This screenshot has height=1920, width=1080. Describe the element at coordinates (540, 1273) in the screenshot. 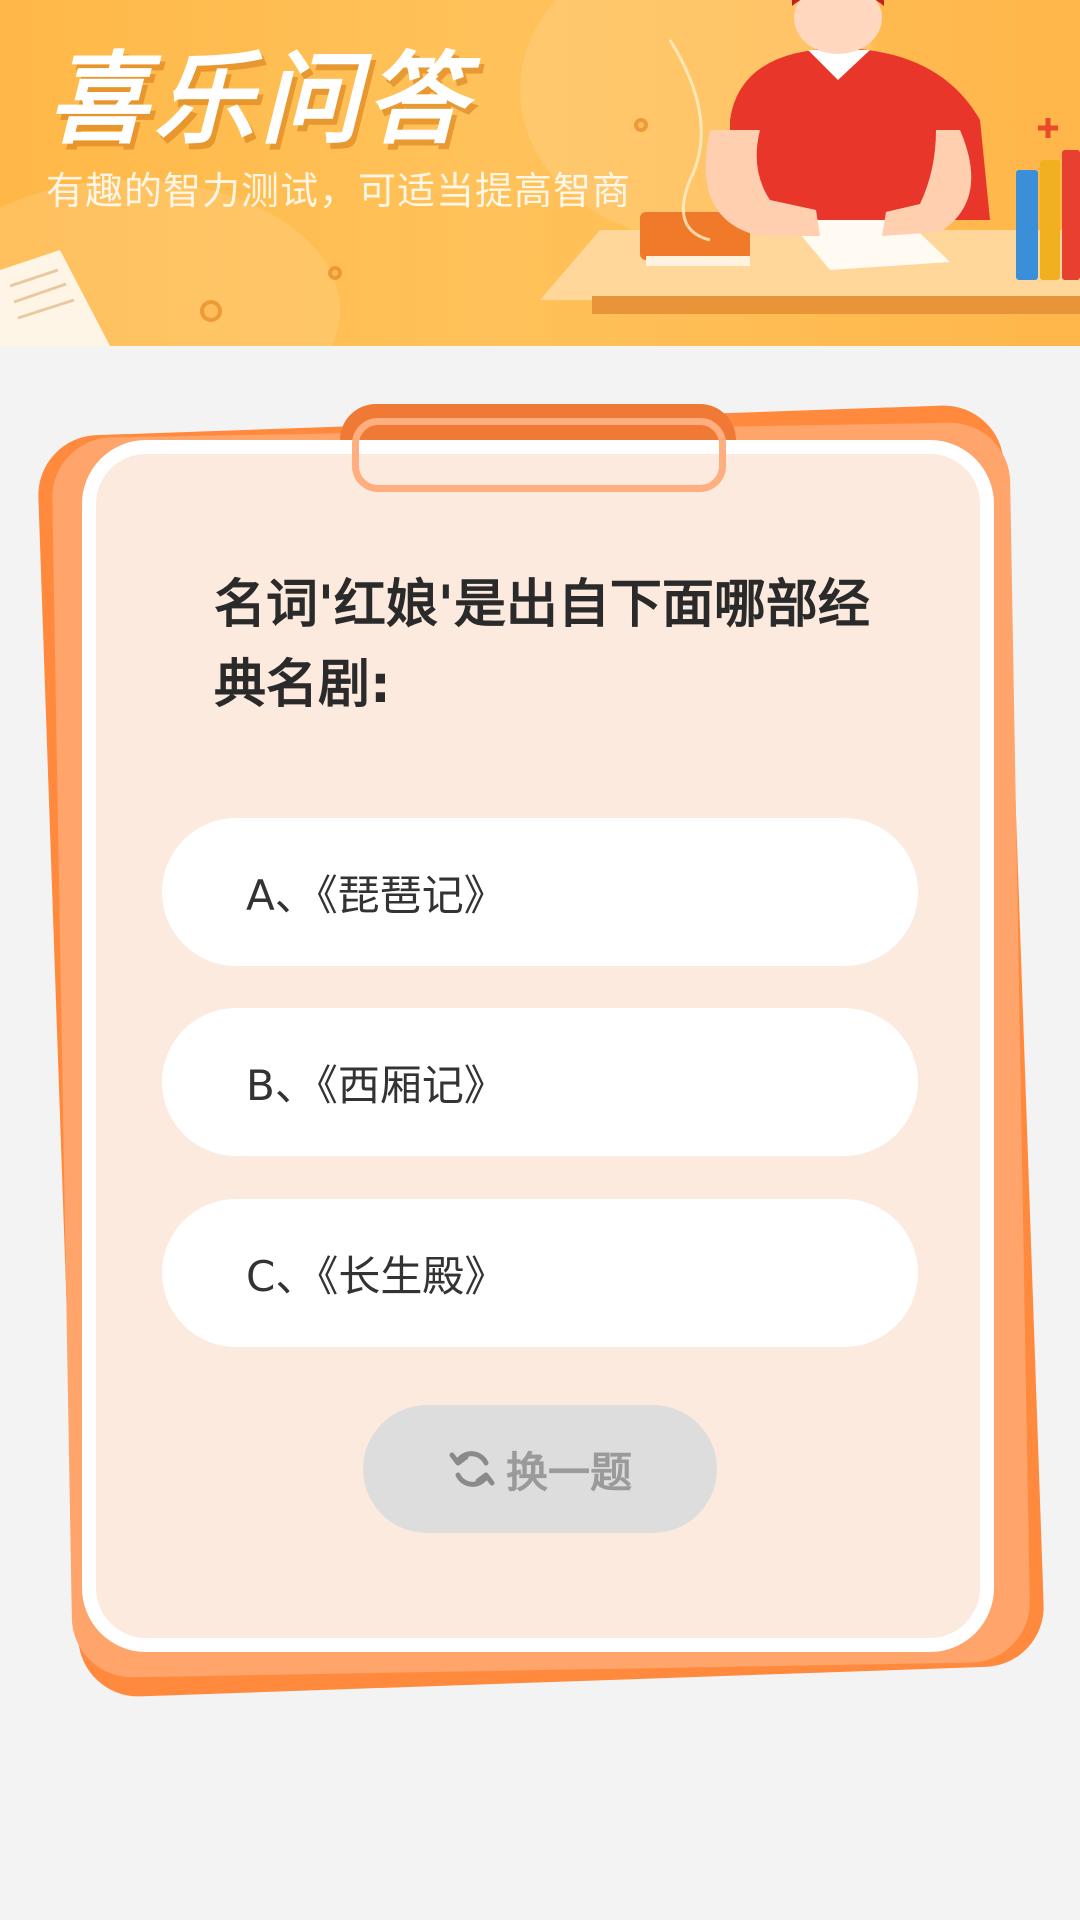

I see `option-c-button: C、《长生殿》` at that location.